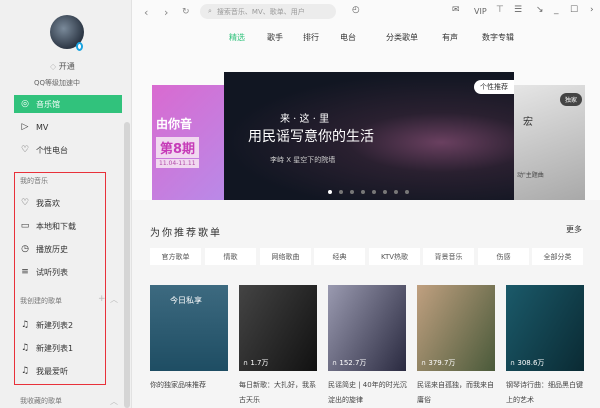 The image size is (600, 408). What do you see at coordinates (448, 256) in the screenshot?
I see `category-chip: 背景音乐` at bounding box center [448, 256].